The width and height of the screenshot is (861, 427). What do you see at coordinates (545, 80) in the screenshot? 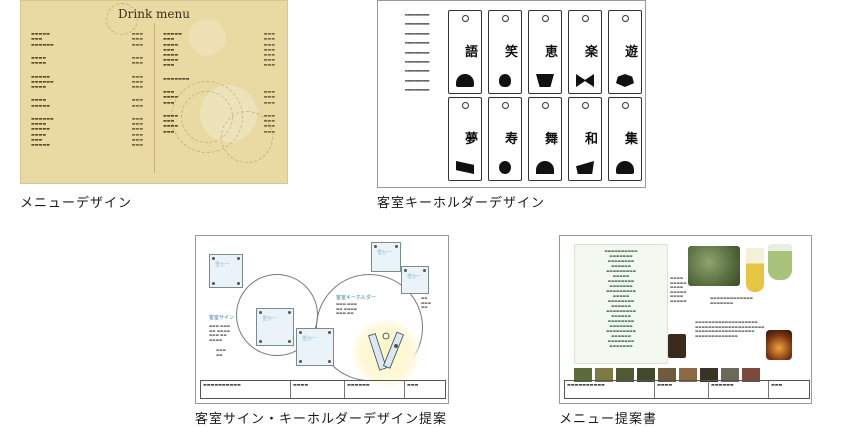
I see `boat-emblem-icon` at bounding box center [545, 80].